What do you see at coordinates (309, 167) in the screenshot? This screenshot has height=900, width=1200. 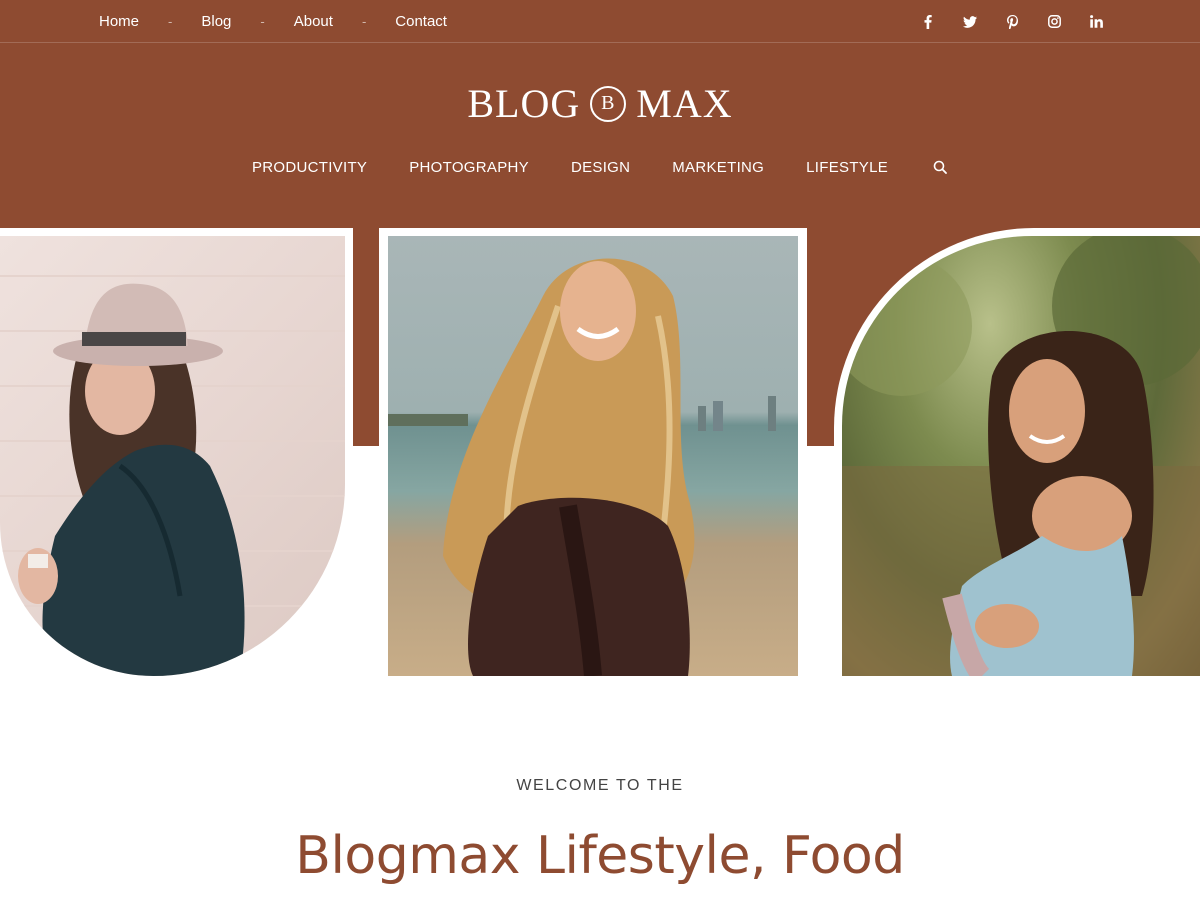 I see `nav-productivity: PRODUCTIVITY` at bounding box center [309, 167].